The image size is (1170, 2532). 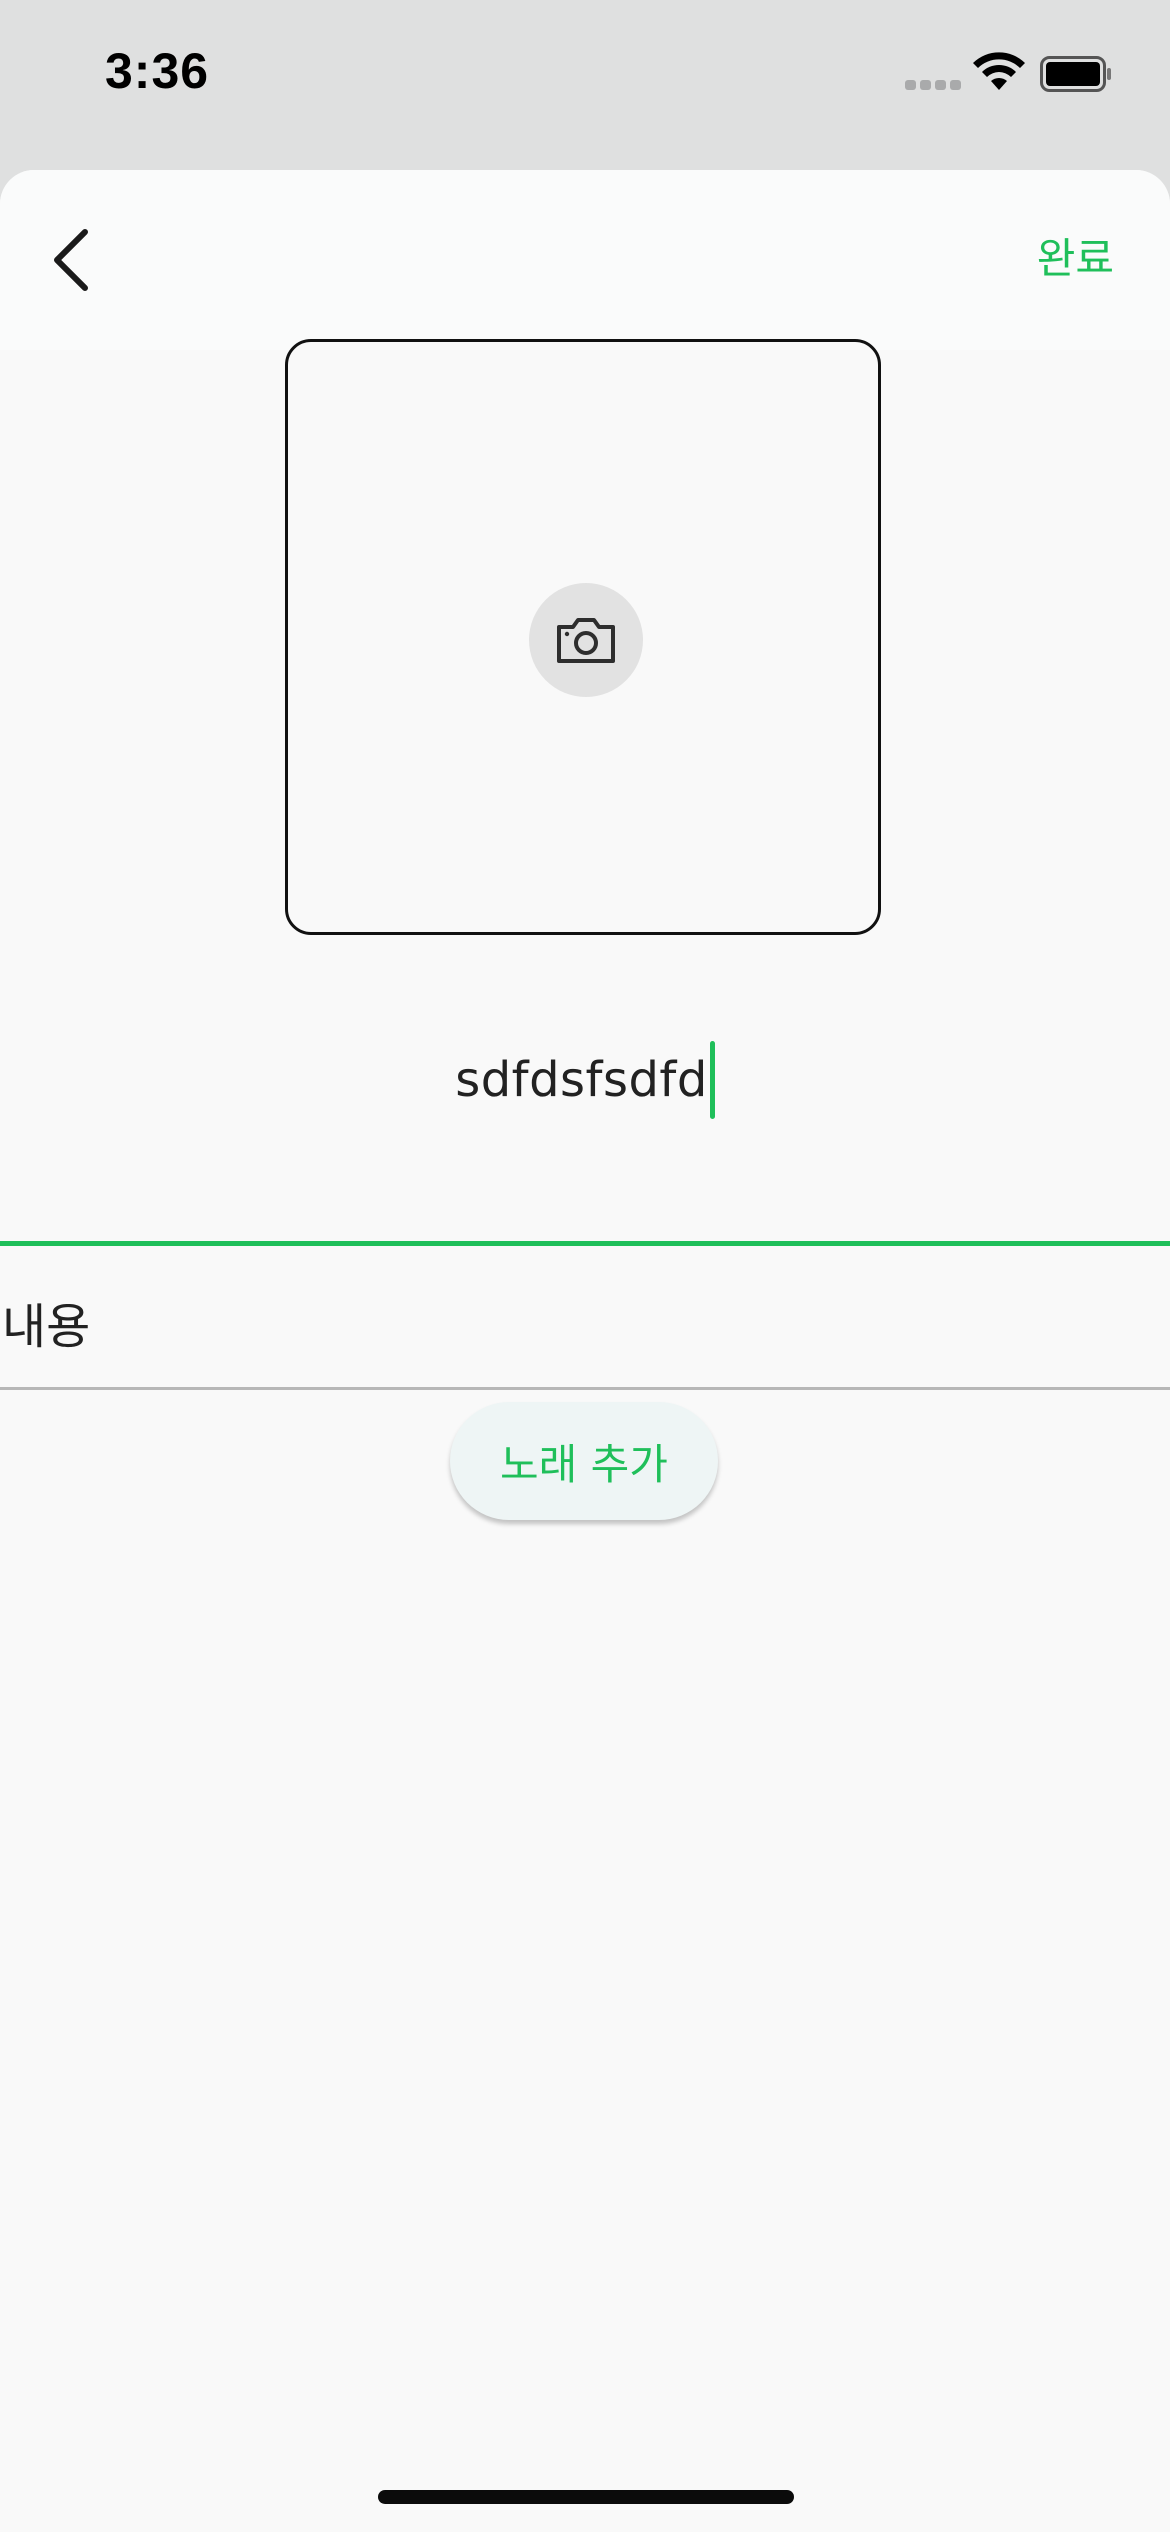 I want to click on photo-picker, so click(x=583, y=637).